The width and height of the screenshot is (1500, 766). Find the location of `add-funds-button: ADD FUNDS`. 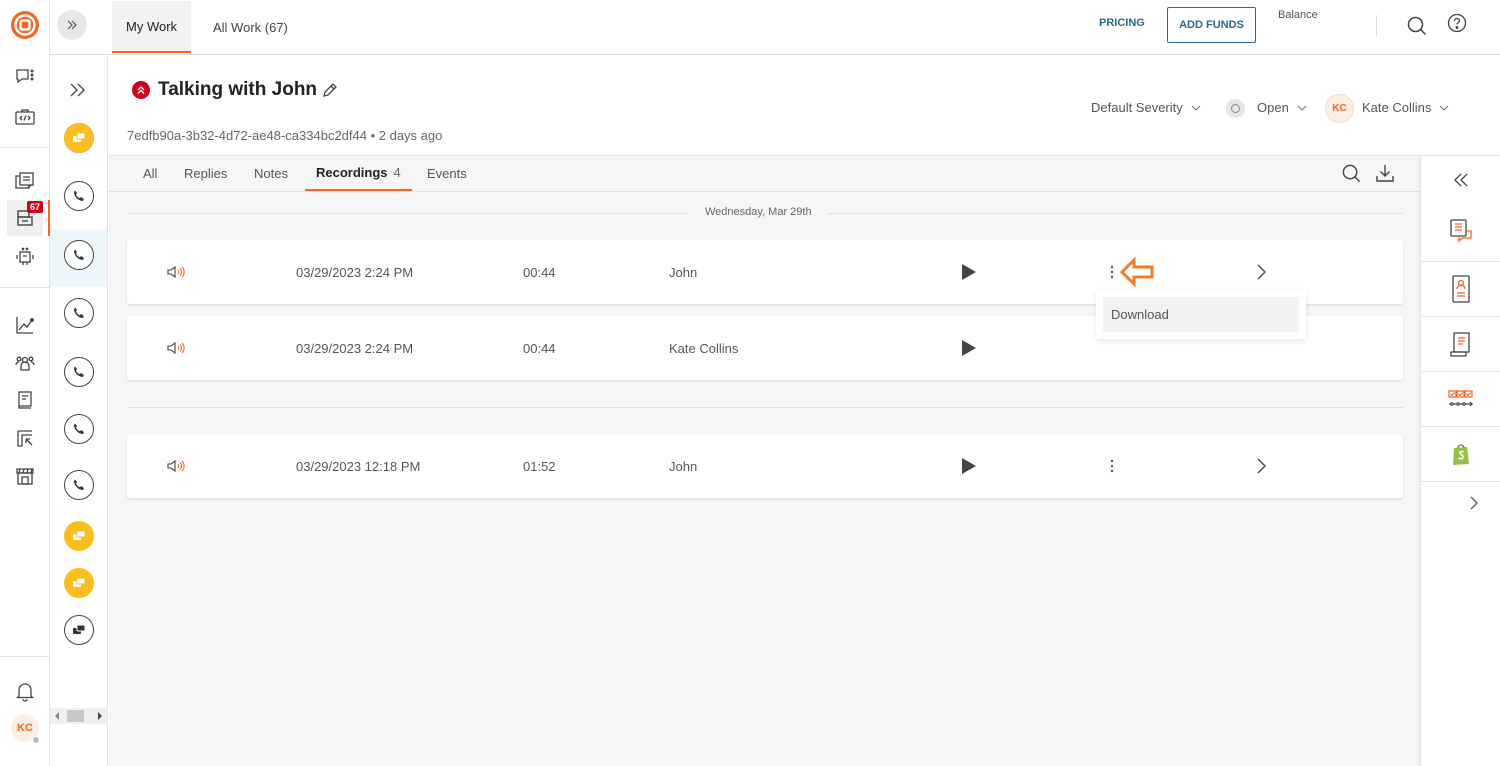

add-funds-button: ADD FUNDS is located at coordinates (1211, 25).